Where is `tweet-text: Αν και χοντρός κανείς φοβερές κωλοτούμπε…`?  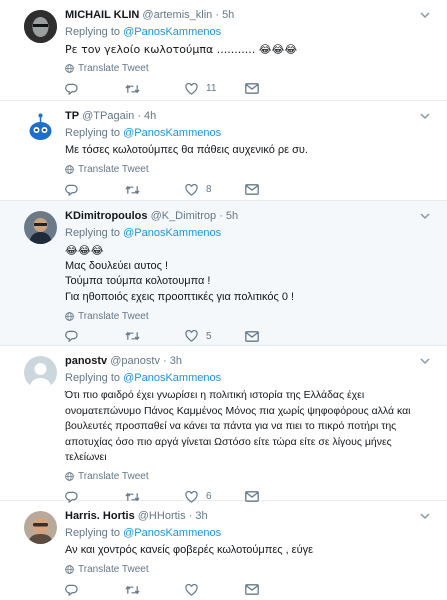
tweet-text: Αν και χοντρός κανείς φοβερές κωλοτούμπε… is located at coordinates (251, 551).